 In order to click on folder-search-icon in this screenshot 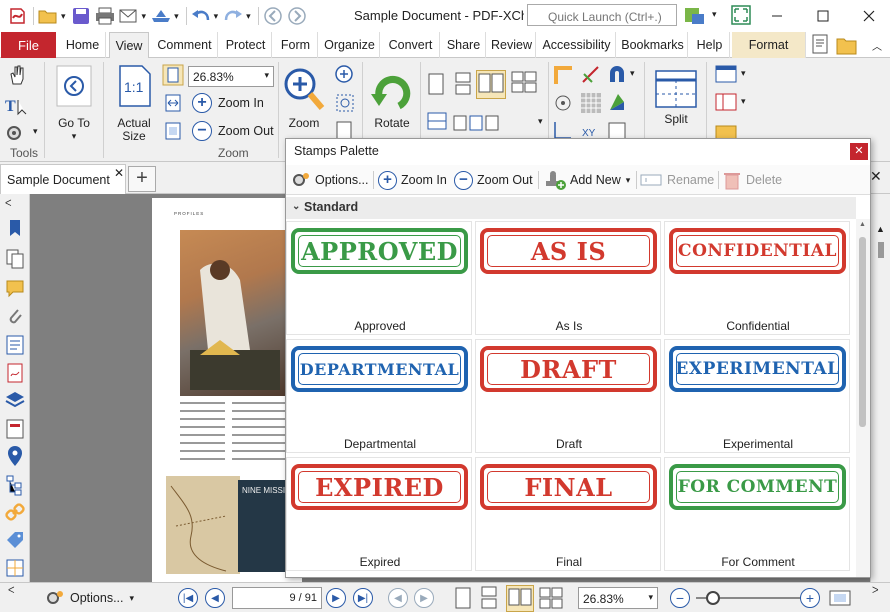, I will do `click(848, 46)`.